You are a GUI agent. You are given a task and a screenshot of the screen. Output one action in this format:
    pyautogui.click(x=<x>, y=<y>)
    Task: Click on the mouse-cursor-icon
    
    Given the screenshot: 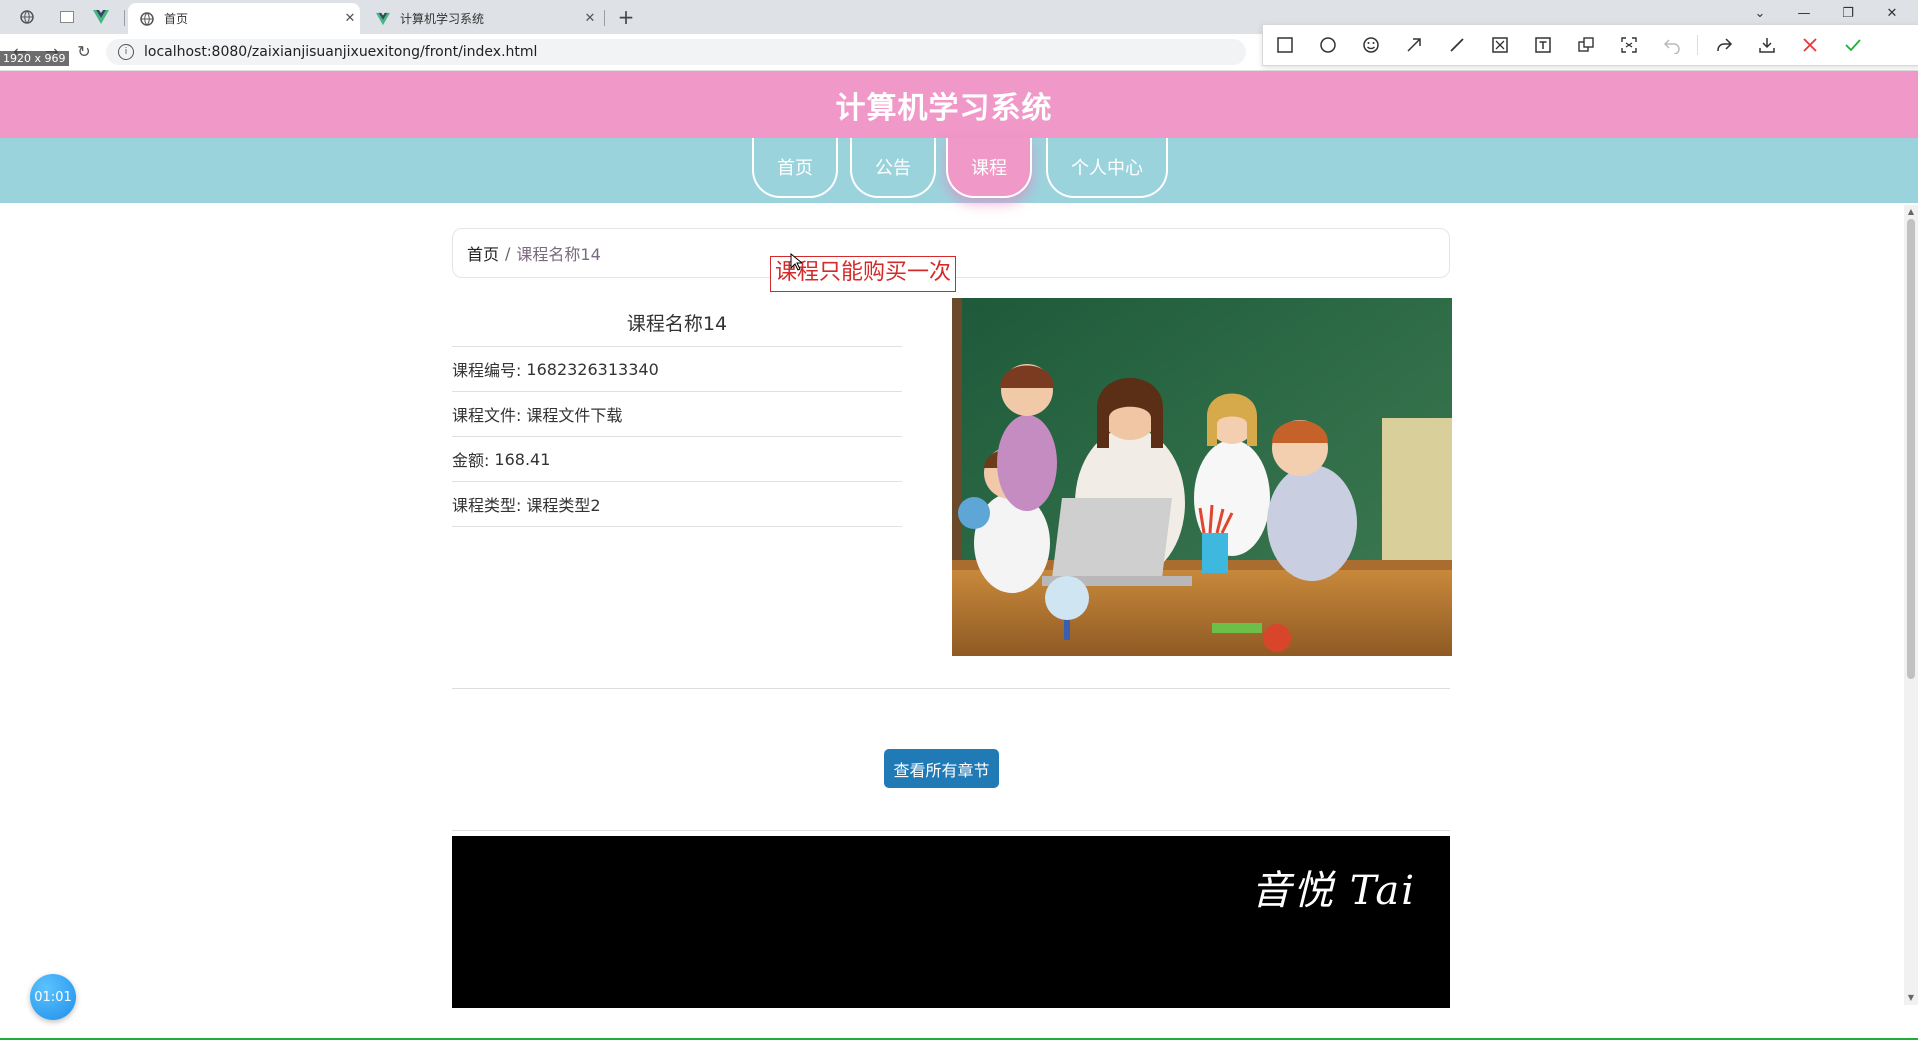 What is the action you would take?
    pyautogui.click(x=796, y=262)
    